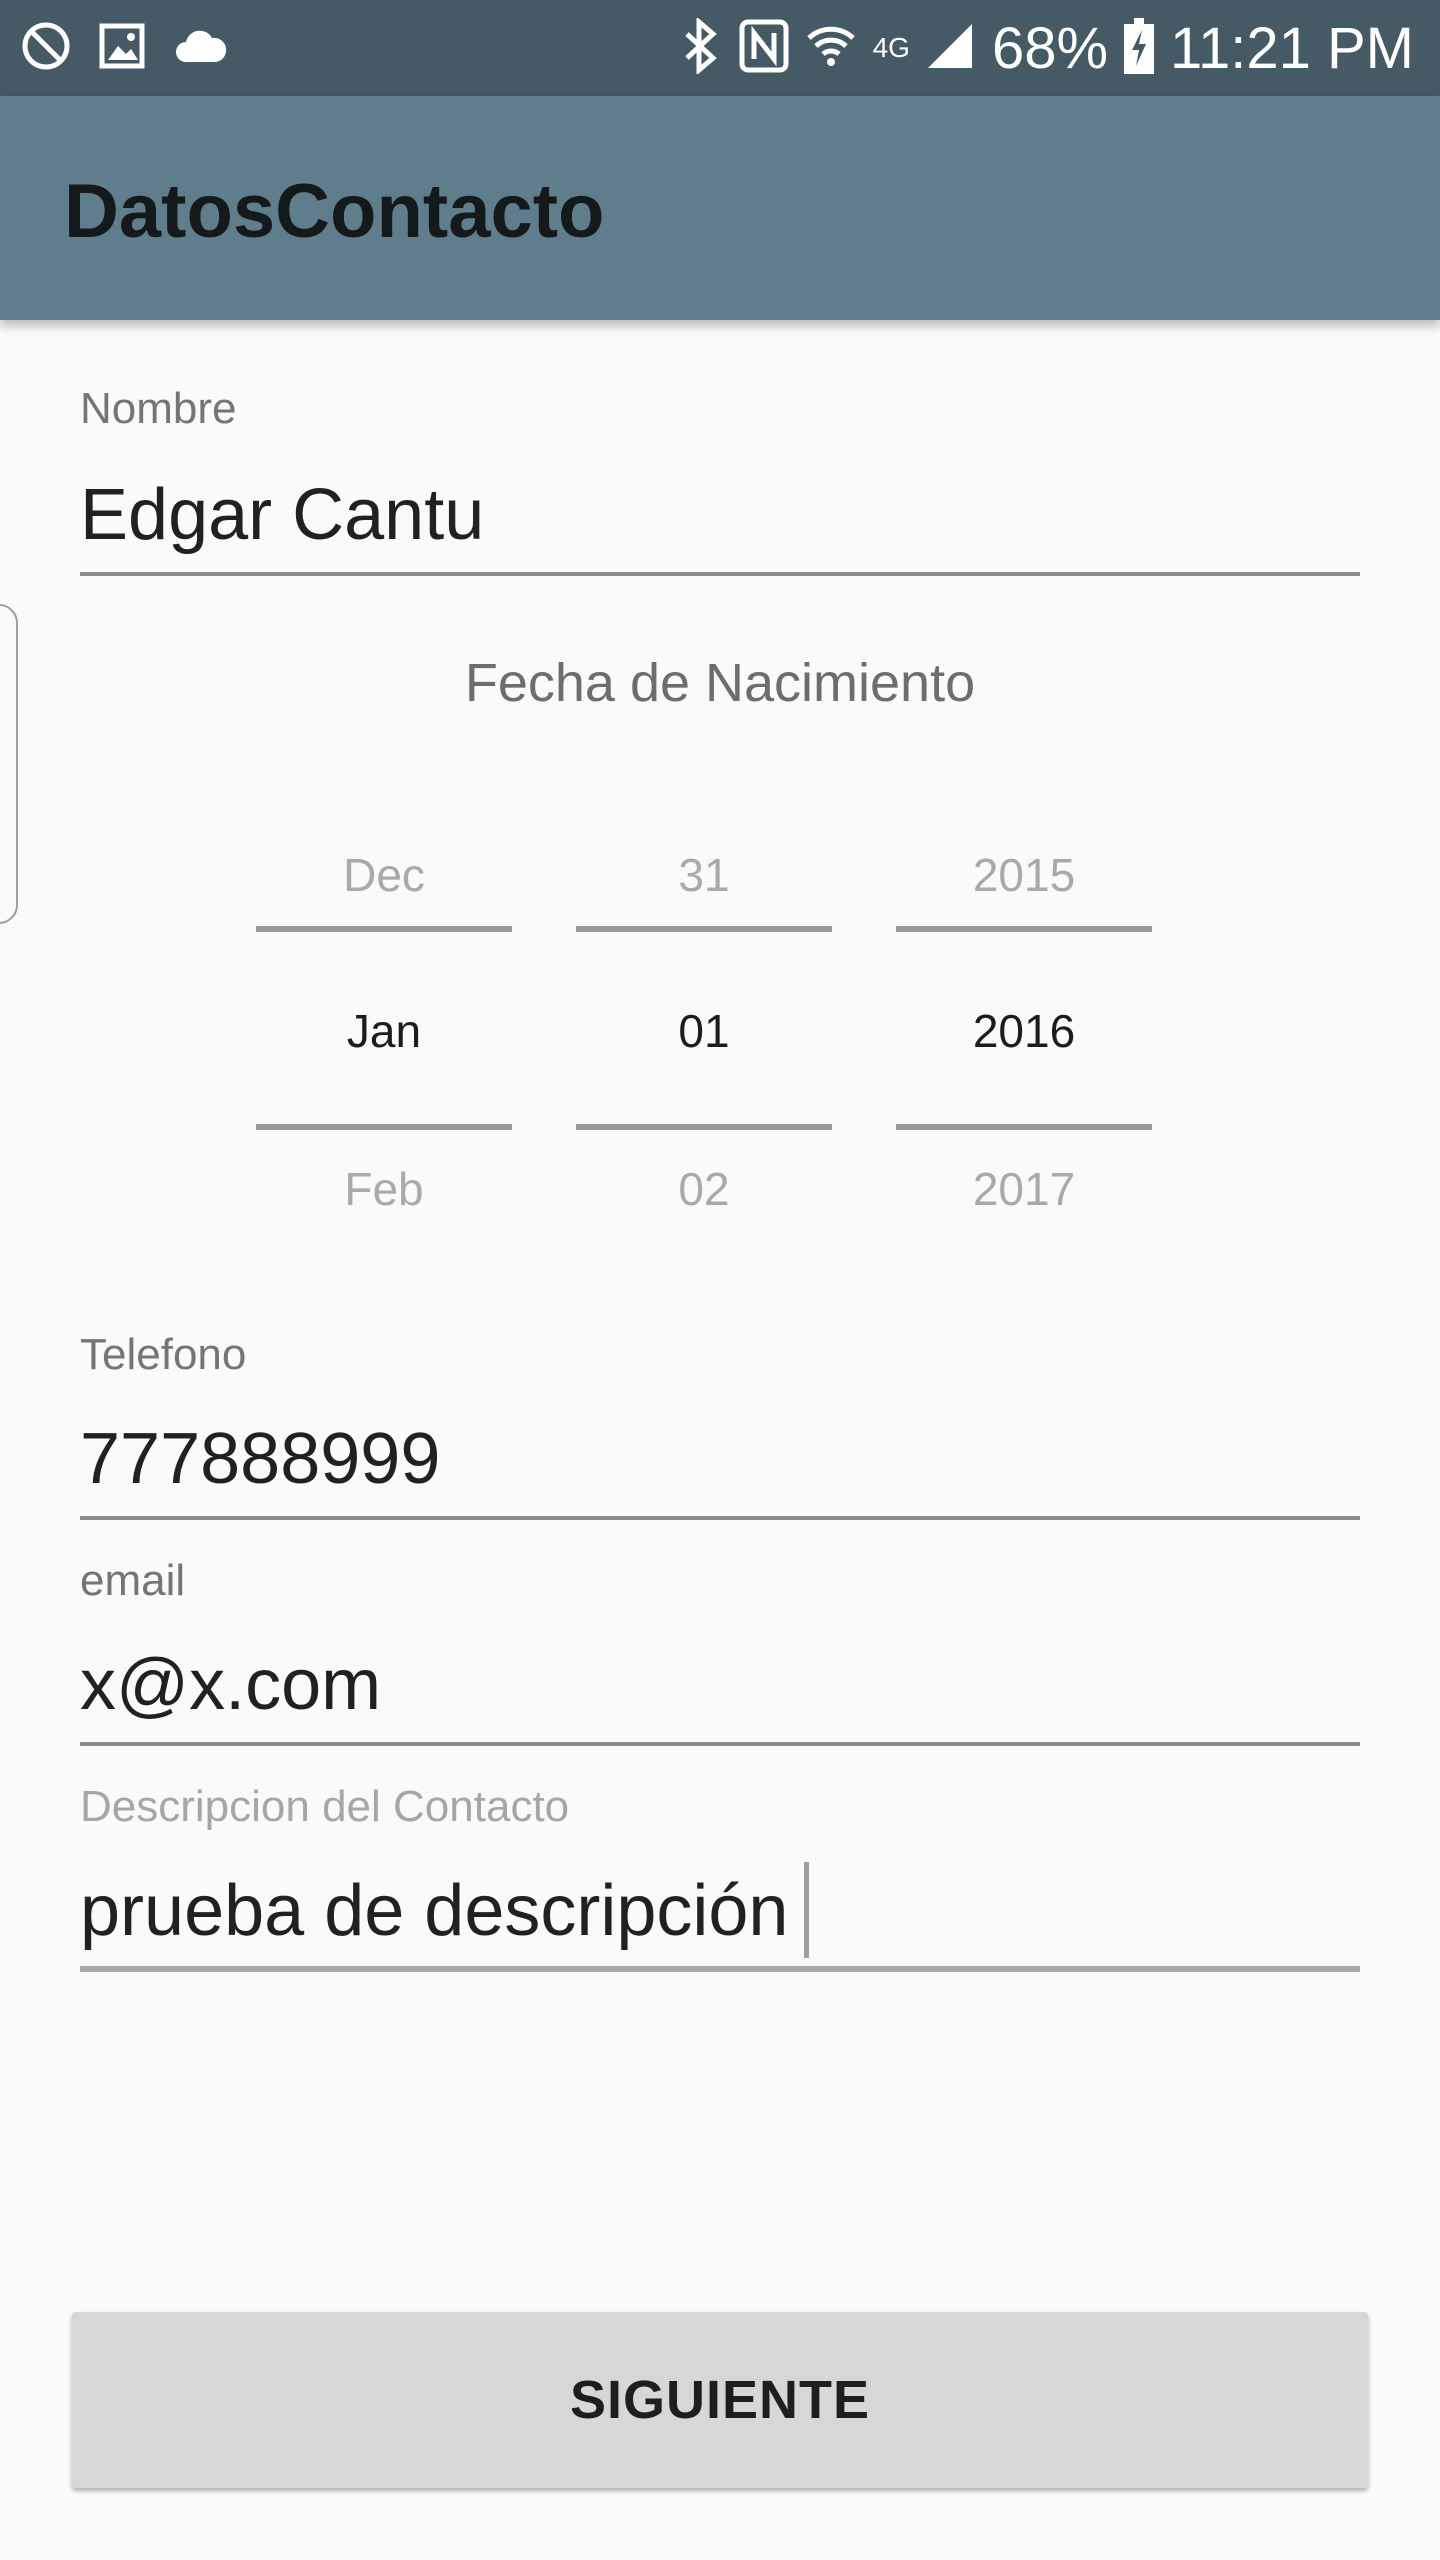  Describe the element at coordinates (1050, 48) in the screenshot. I see `battery-percent: 68%` at that location.